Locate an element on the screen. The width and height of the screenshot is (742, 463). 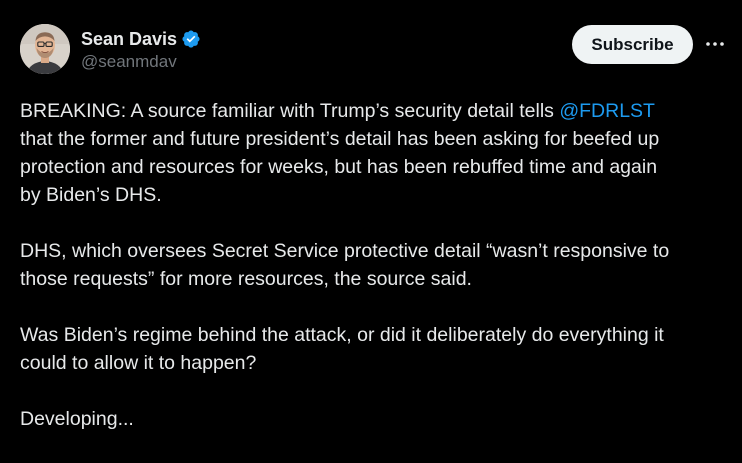
more-horizontal-icon is located at coordinates (715, 44).